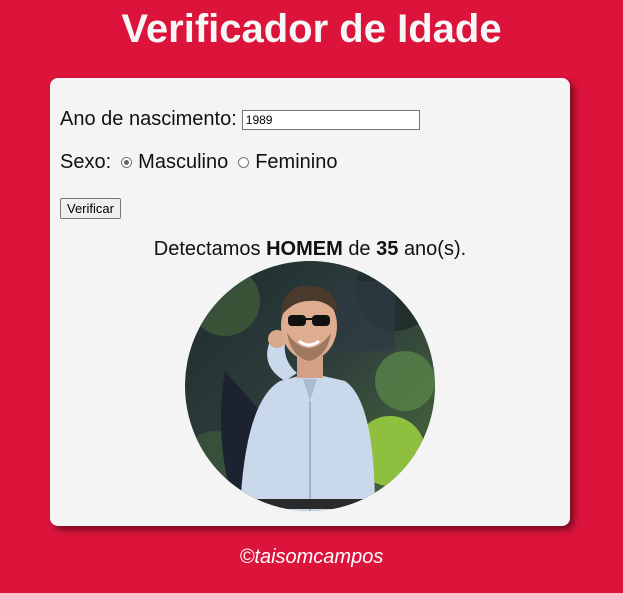 The height and width of the screenshot is (593, 623). What do you see at coordinates (240, 119) in the screenshot?
I see `birth-year-row: Ano de nascimento:` at bounding box center [240, 119].